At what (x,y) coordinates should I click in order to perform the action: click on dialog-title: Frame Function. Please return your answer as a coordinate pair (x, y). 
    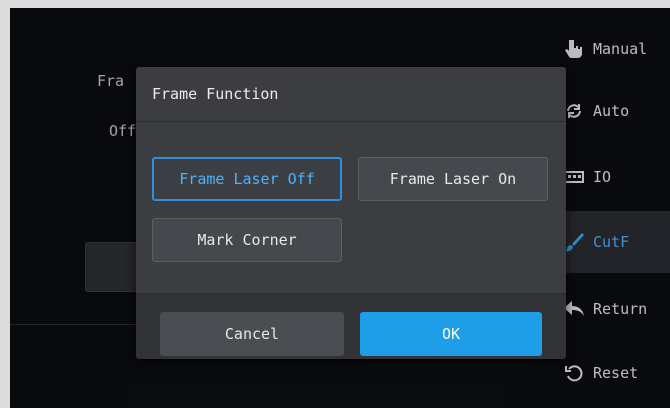
    Looking at the image, I should click on (351, 94).